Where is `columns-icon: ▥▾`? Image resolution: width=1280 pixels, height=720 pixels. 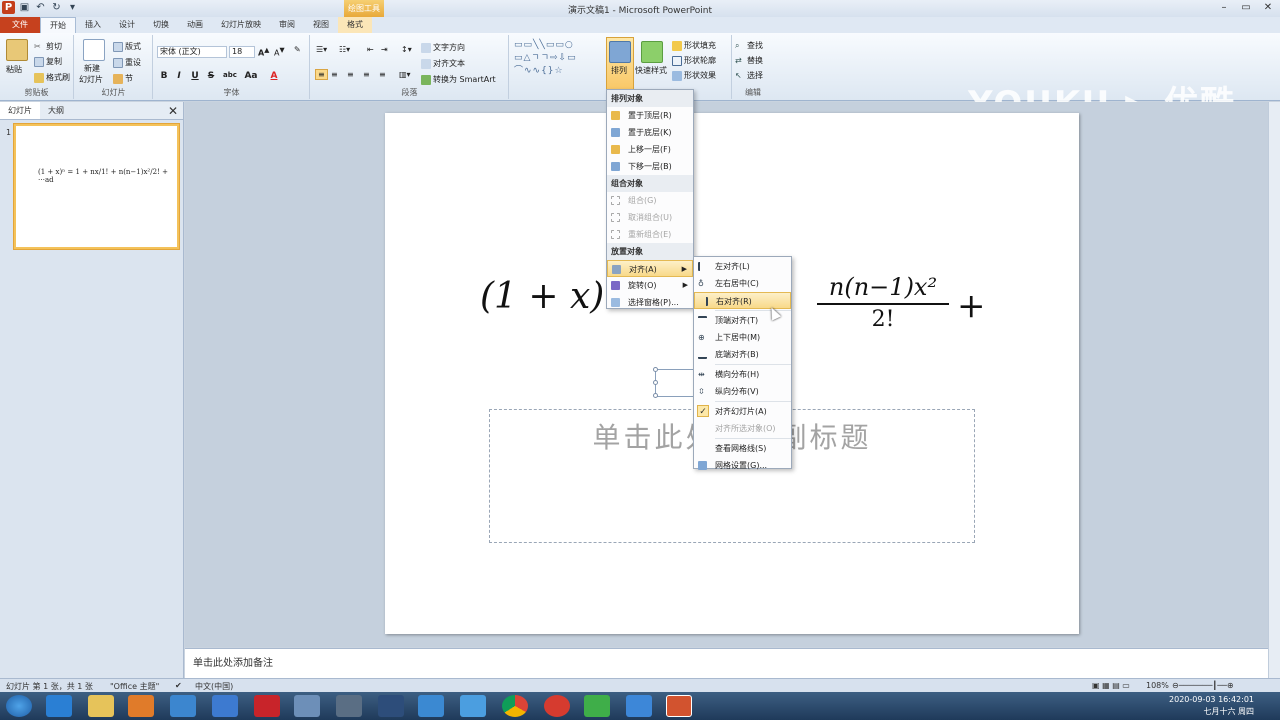
columns-icon: ▥▾ is located at coordinates (405, 74).